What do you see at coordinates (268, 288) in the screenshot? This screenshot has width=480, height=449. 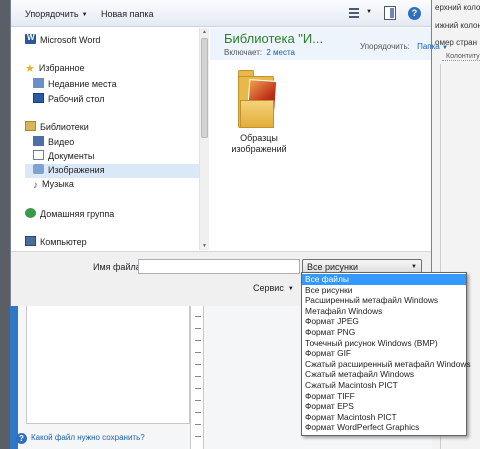 I see `tools-label: Сервис` at bounding box center [268, 288].